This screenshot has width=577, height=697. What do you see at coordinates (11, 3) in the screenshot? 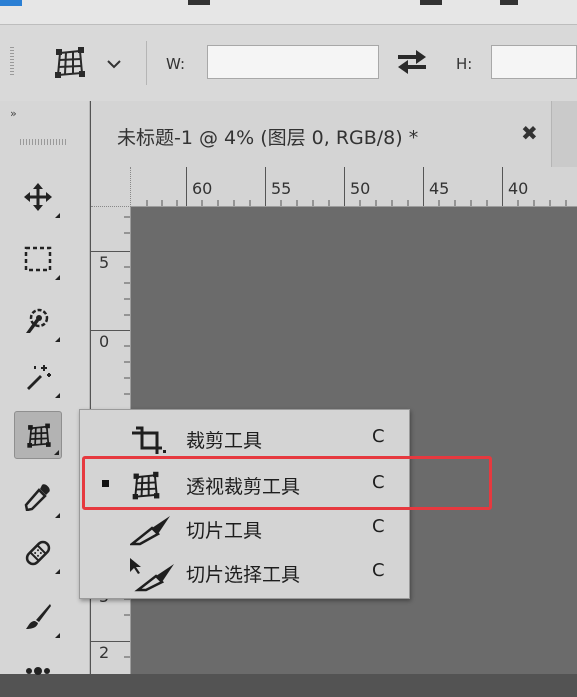
I see `app-logo` at bounding box center [11, 3].